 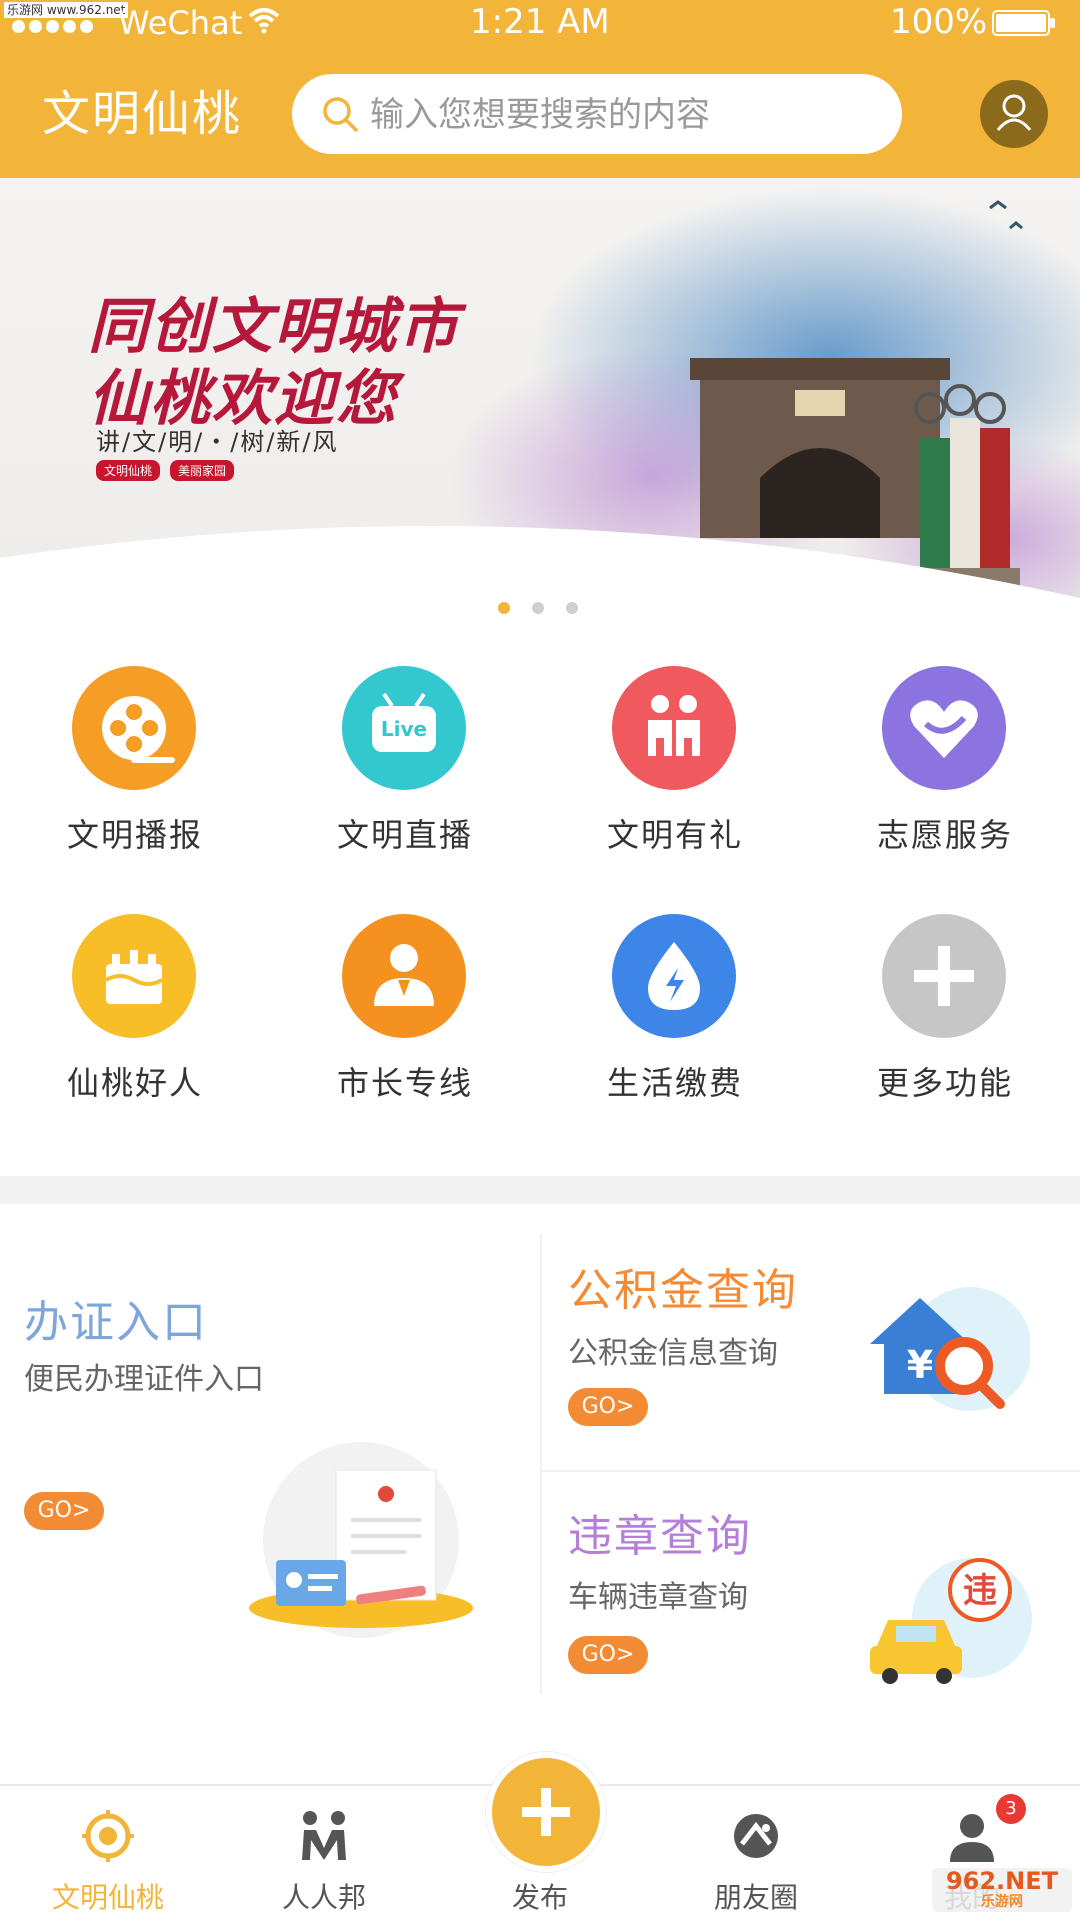 I want to click on battery-icon, so click(x=1023, y=23).